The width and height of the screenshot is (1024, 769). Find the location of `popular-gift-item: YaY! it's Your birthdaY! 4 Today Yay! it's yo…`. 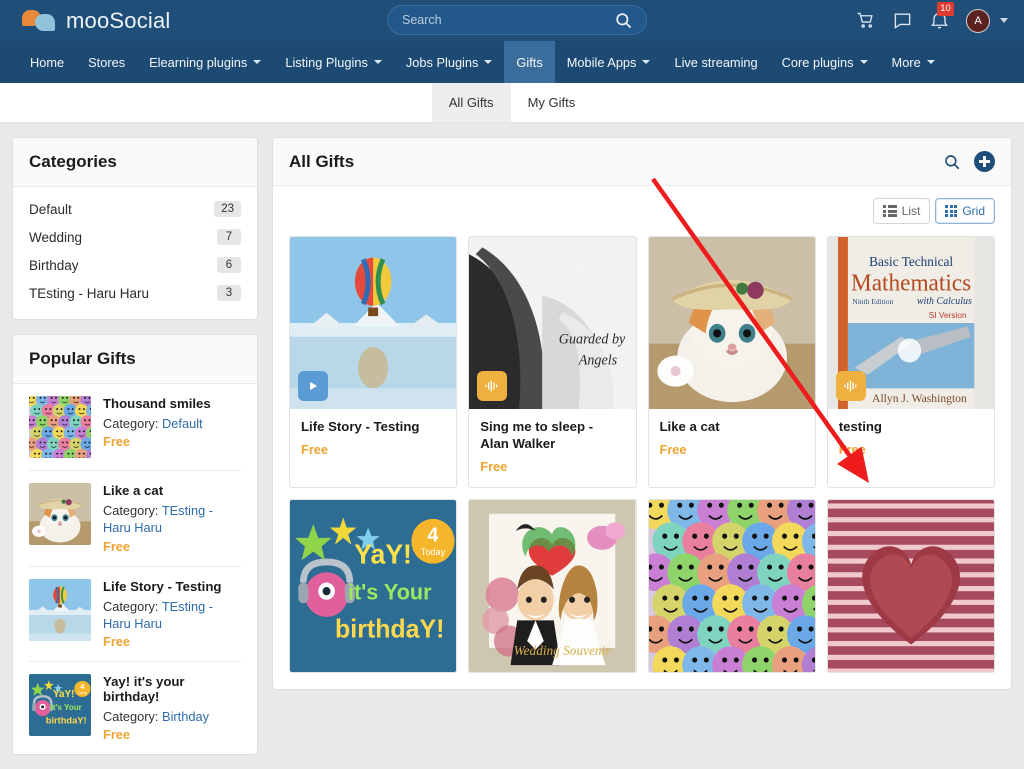

popular-gift-item: YaY! it's Your birthdaY! 4 Today Yay! it's yo… is located at coordinates (135, 708).